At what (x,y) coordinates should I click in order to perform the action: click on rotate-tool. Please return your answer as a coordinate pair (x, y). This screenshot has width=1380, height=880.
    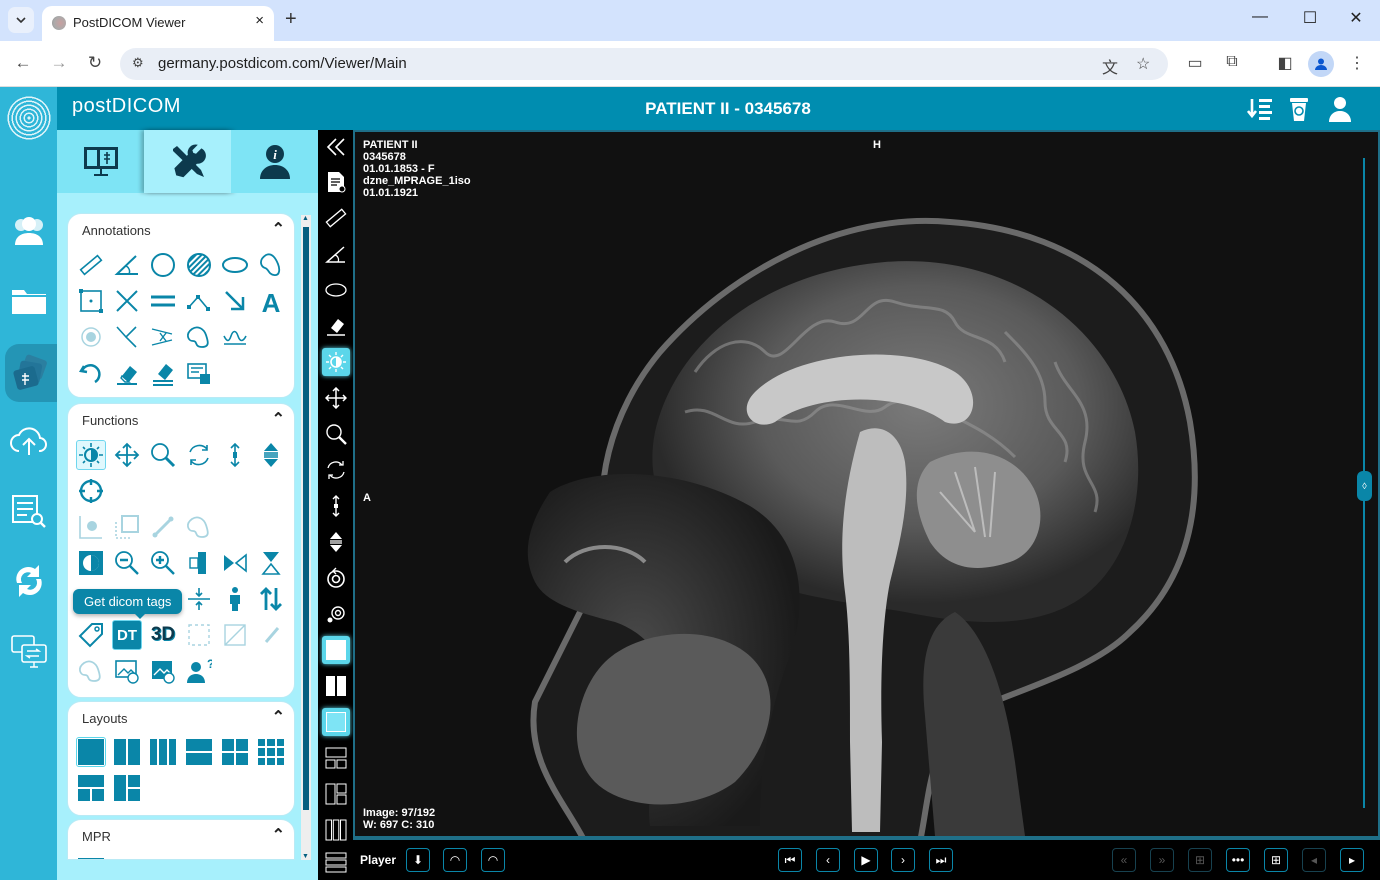
    Looking at the image, I should click on (199, 455).